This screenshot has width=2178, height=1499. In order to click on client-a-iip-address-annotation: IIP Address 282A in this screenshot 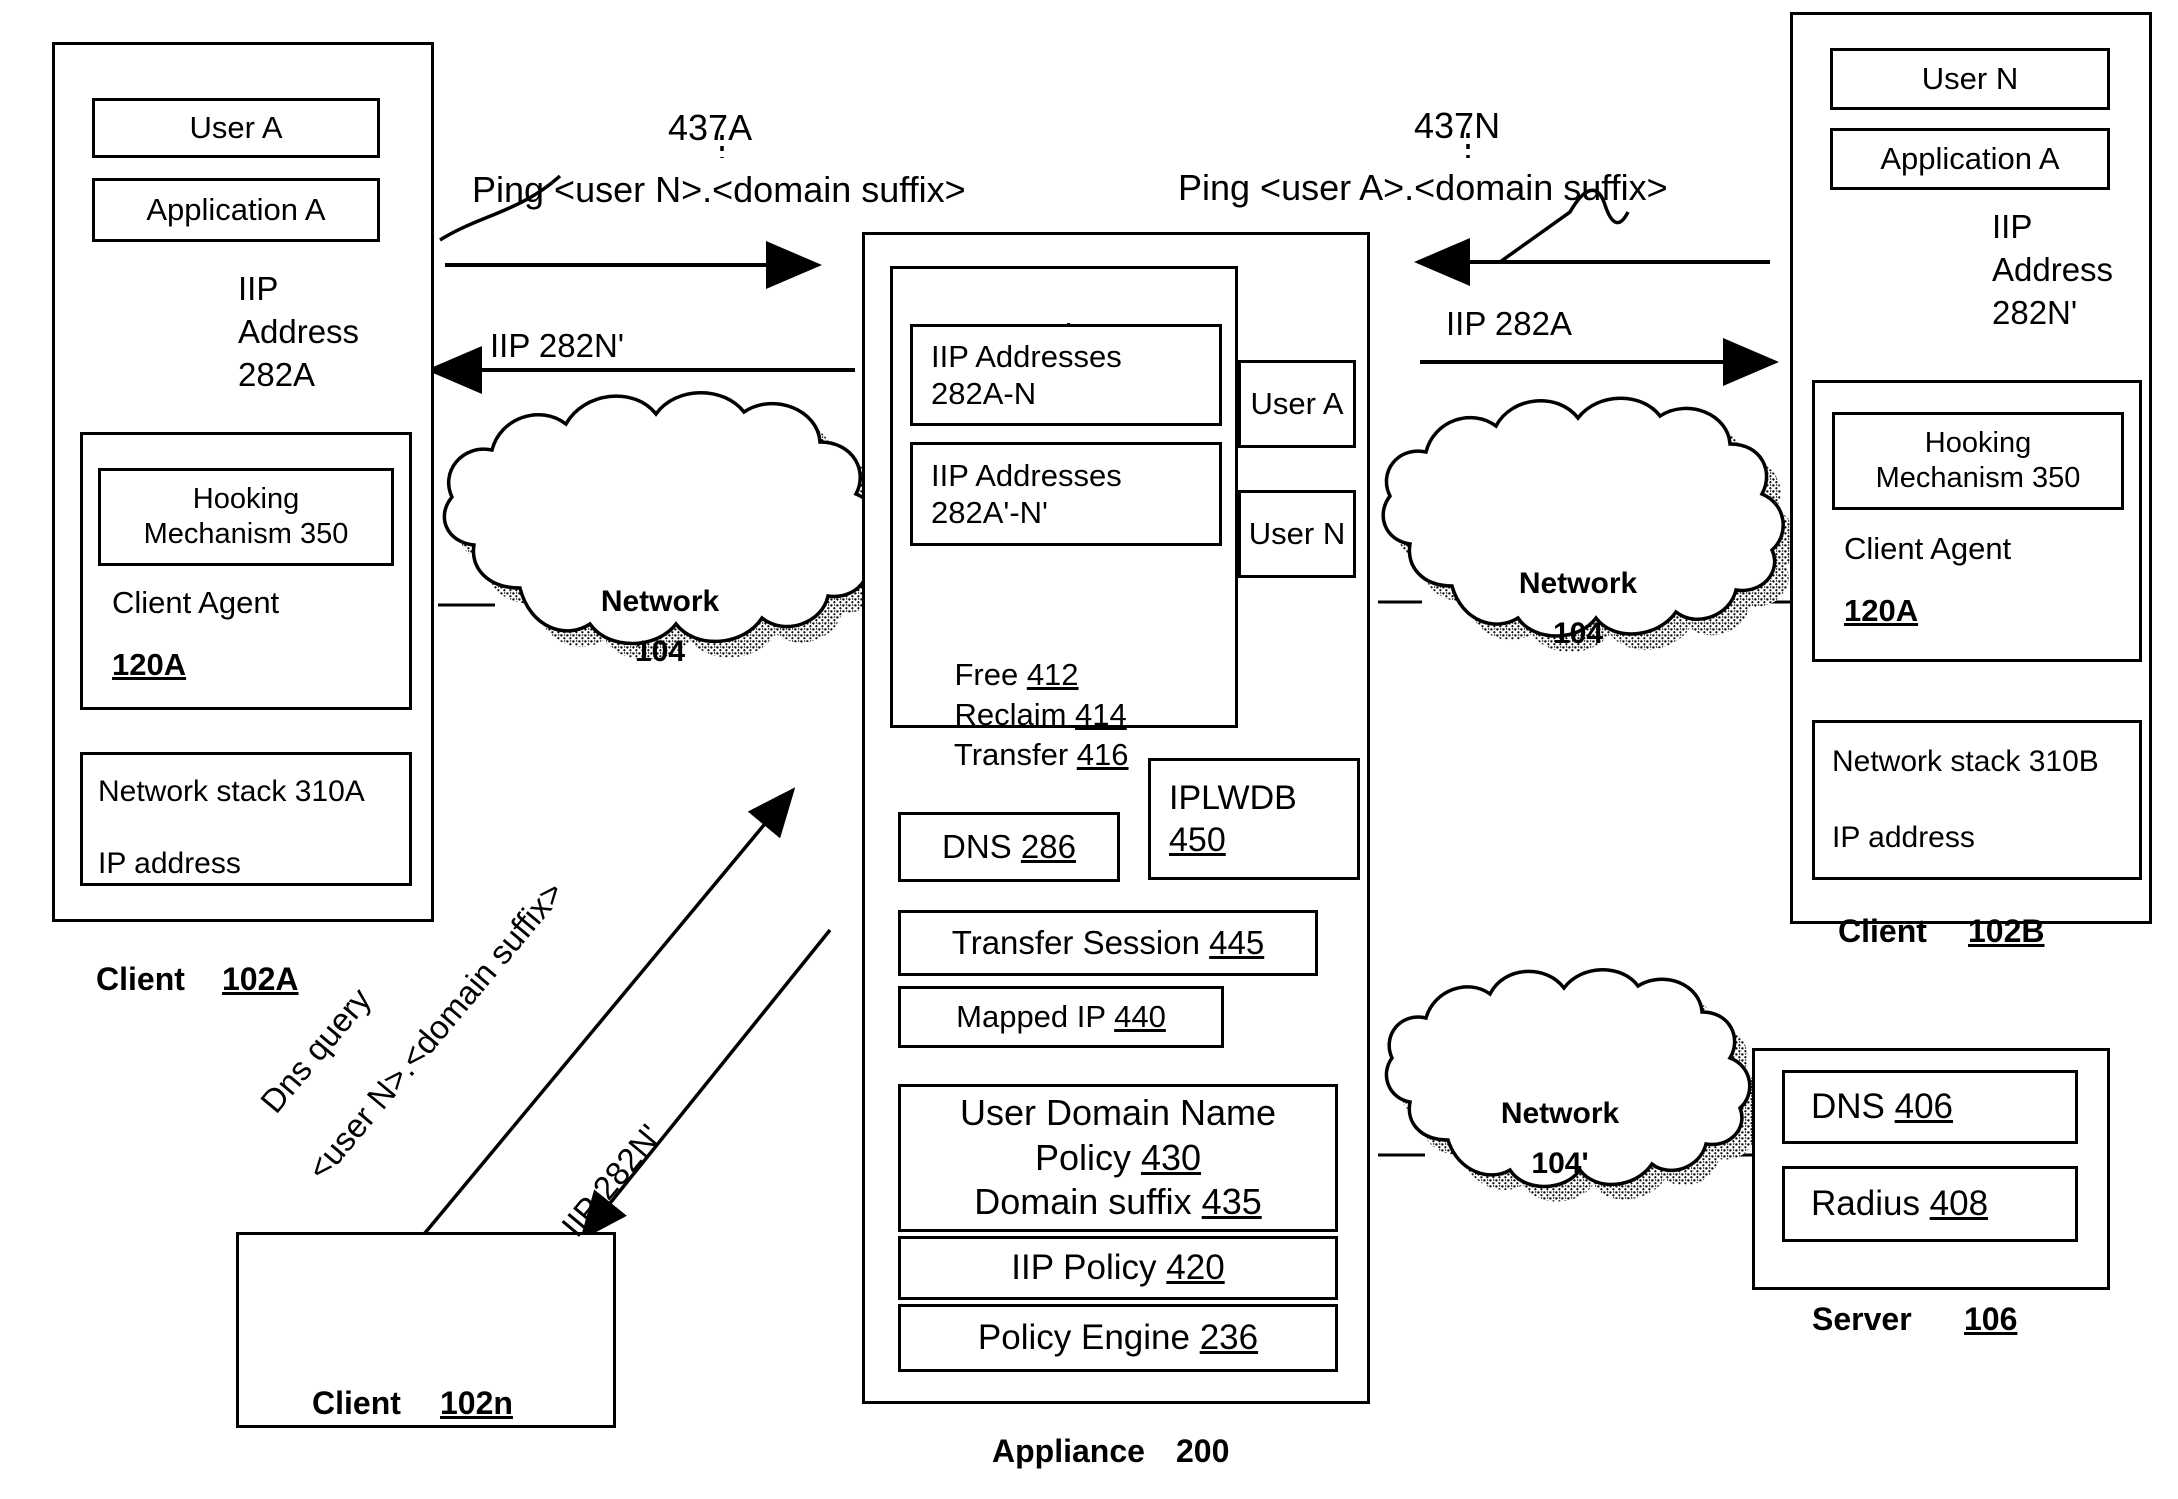, I will do `click(299, 331)`.